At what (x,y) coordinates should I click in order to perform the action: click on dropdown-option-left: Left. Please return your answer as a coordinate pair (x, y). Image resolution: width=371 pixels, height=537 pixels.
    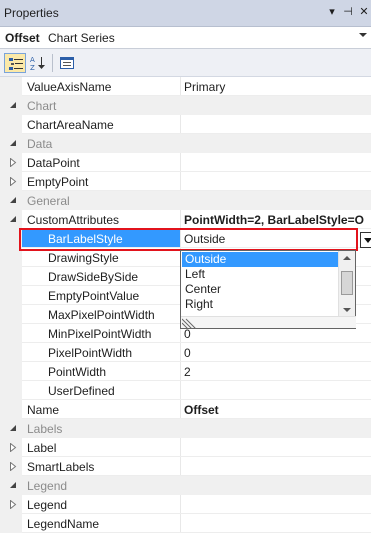
    Looking at the image, I should click on (260, 274).